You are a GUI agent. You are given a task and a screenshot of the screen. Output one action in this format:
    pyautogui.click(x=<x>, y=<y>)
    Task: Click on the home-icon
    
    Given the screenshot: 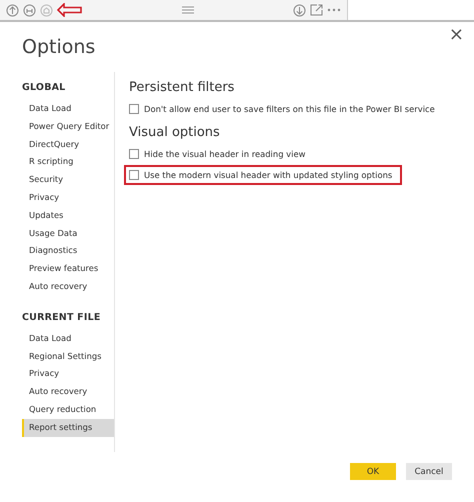 What is the action you would take?
    pyautogui.click(x=46, y=10)
    